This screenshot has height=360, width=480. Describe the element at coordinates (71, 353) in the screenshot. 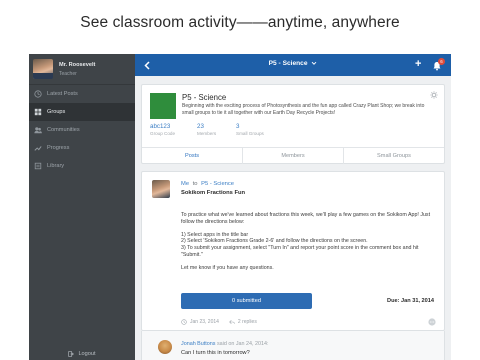

I see `logout-icon` at that location.